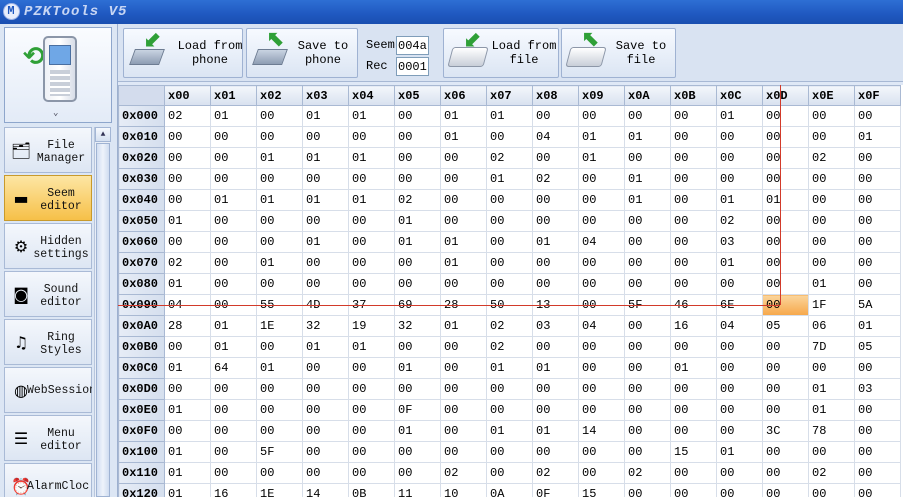 Image resolution: width=903 pixels, height=497 pixels. I want to click on phone-panel: ⟲ ⌄, so click(58, 75).